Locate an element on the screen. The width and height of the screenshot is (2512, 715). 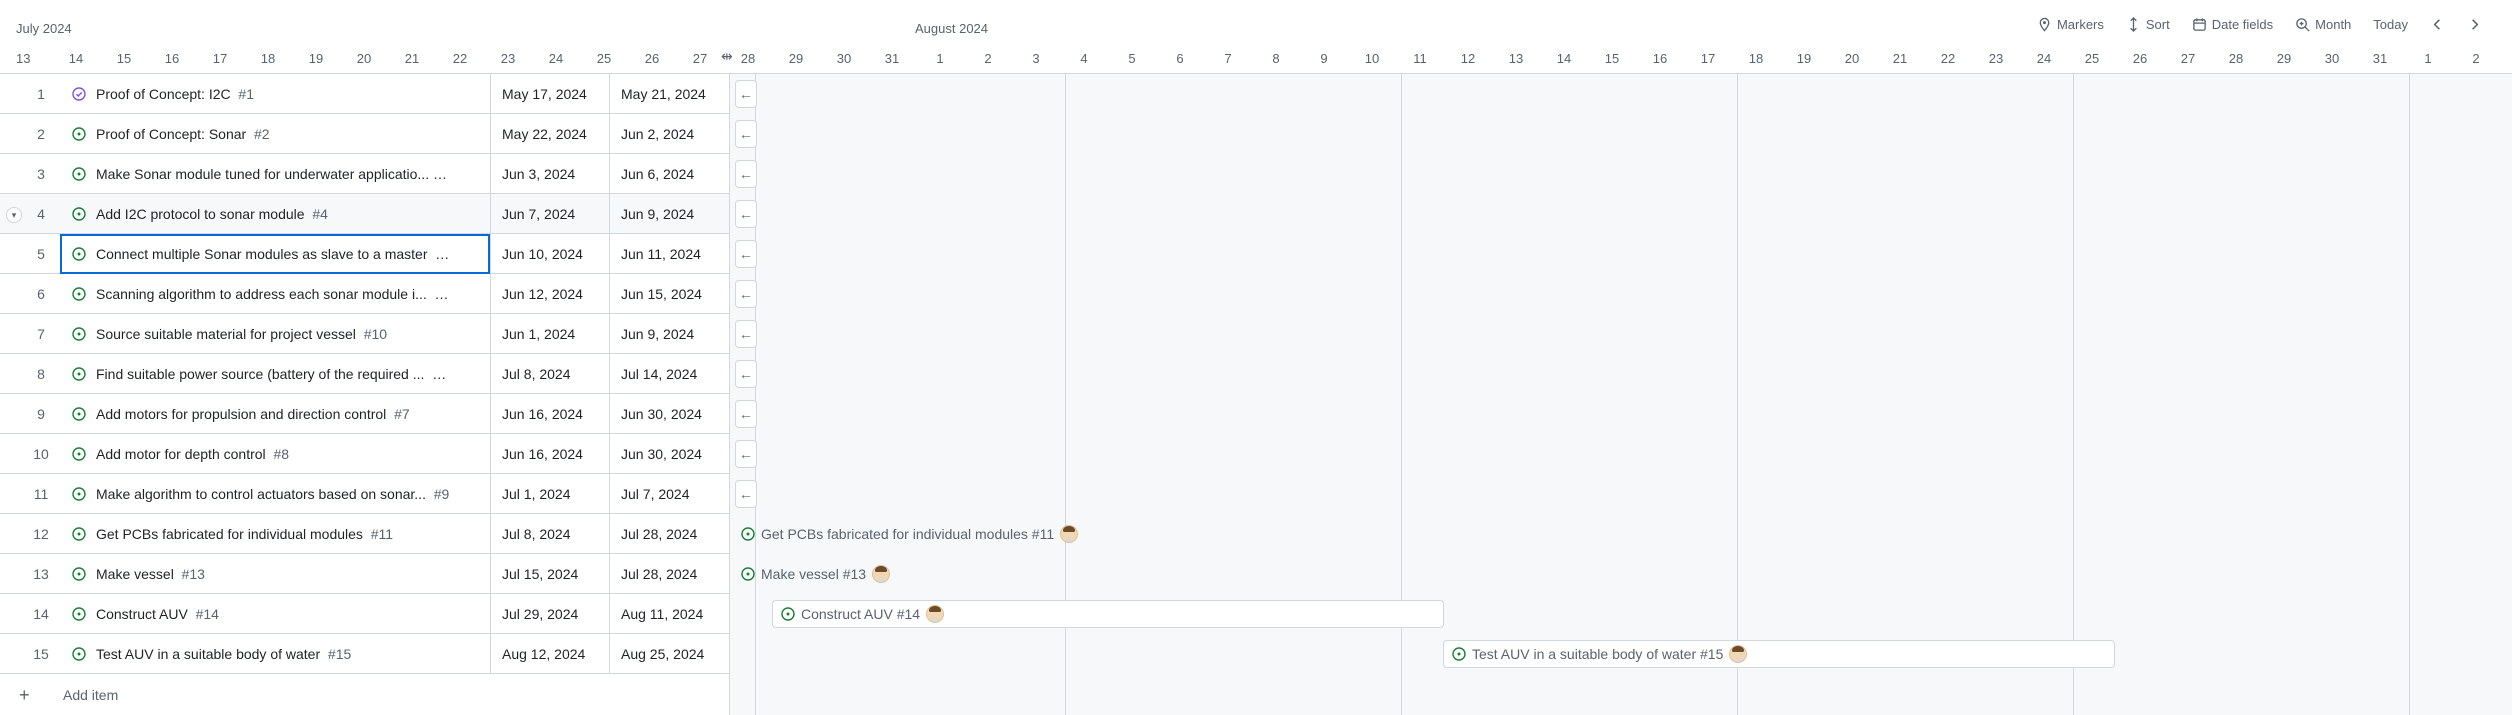
day-label: 4 is located at coordinates (1084, 58).